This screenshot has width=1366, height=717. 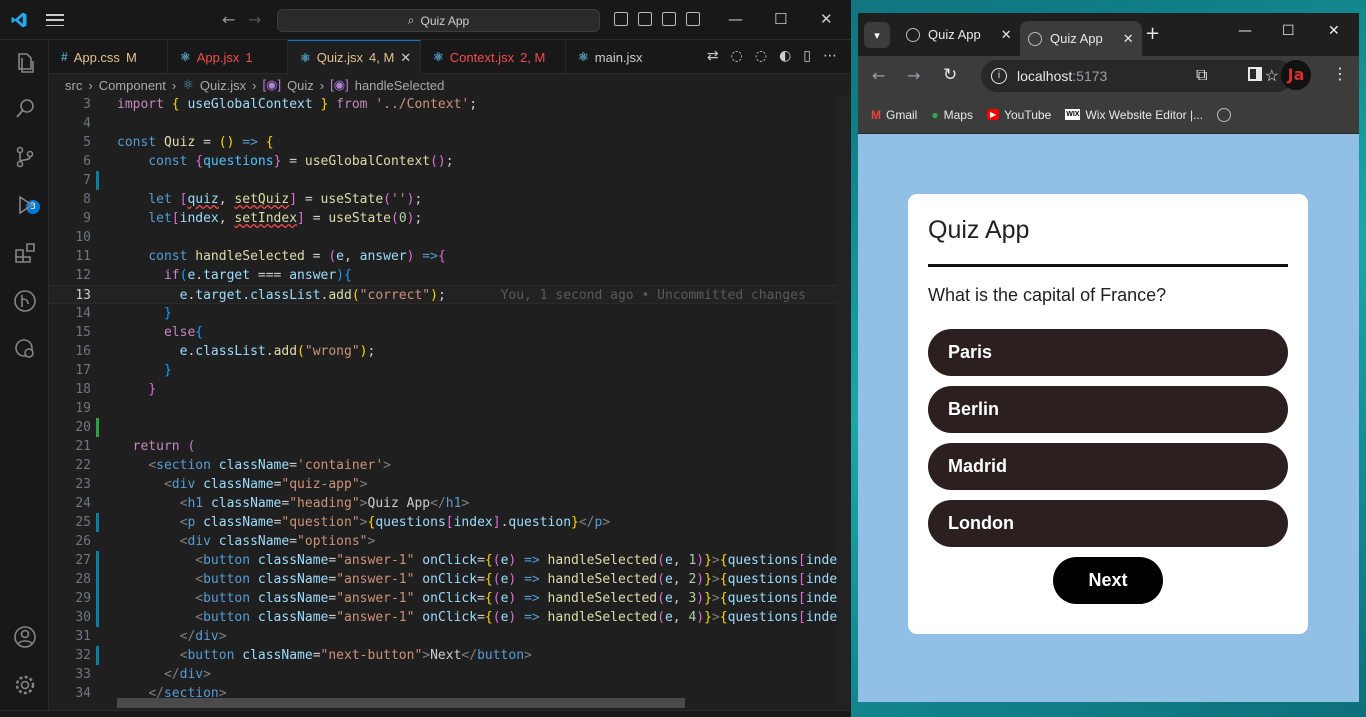 What do you see at coordinates (1047, 295) in the screenshot?
I see `quiz-question: What is the capital of France?` at bounding box center [1047, 295].